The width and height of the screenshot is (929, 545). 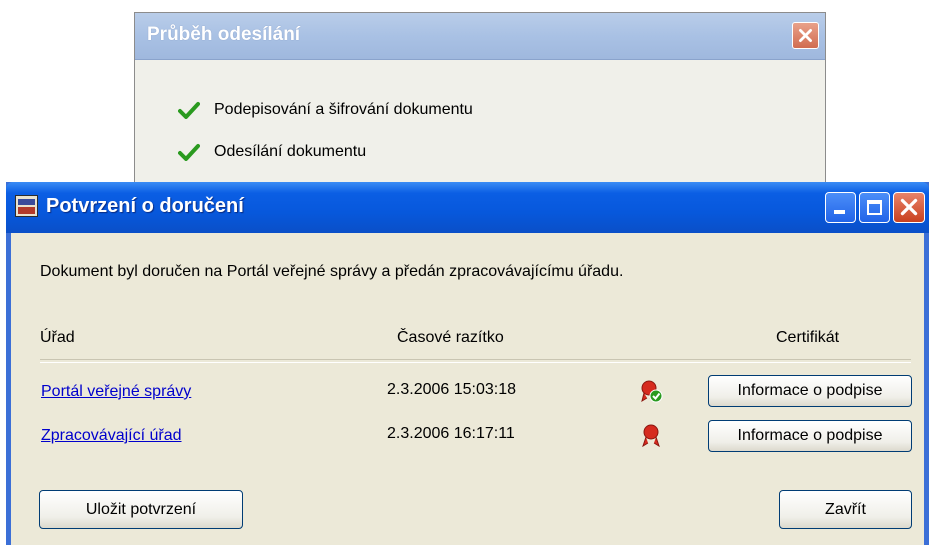 I want to click on progress-step-label: Odesílání dokumentu, so click(x=290, y=151).